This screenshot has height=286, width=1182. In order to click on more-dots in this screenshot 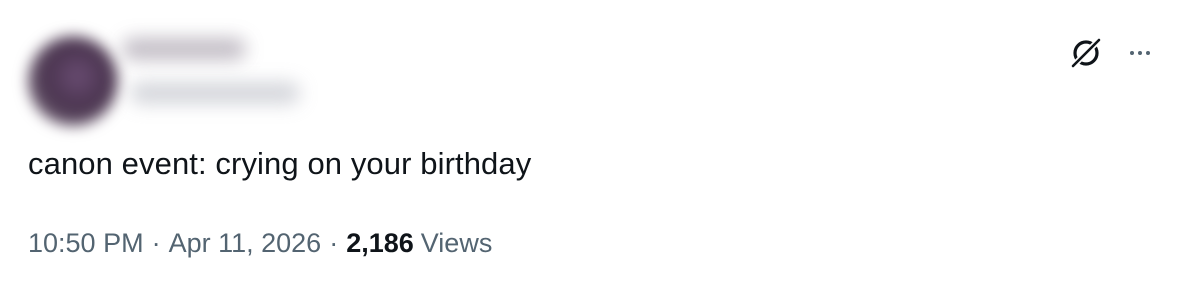, I will do `click(1140, 53)`.